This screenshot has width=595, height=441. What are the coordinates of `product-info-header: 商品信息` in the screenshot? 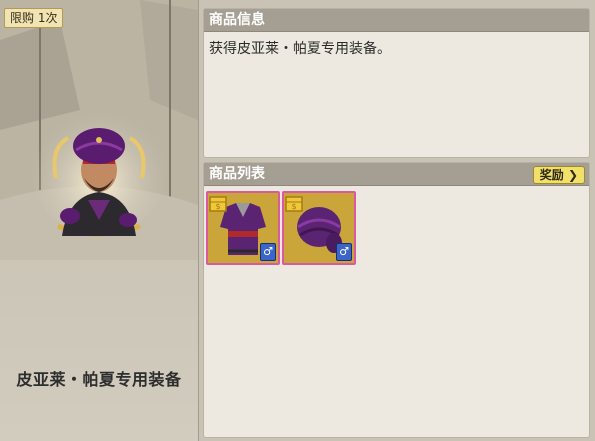 It's located at (396, 20).